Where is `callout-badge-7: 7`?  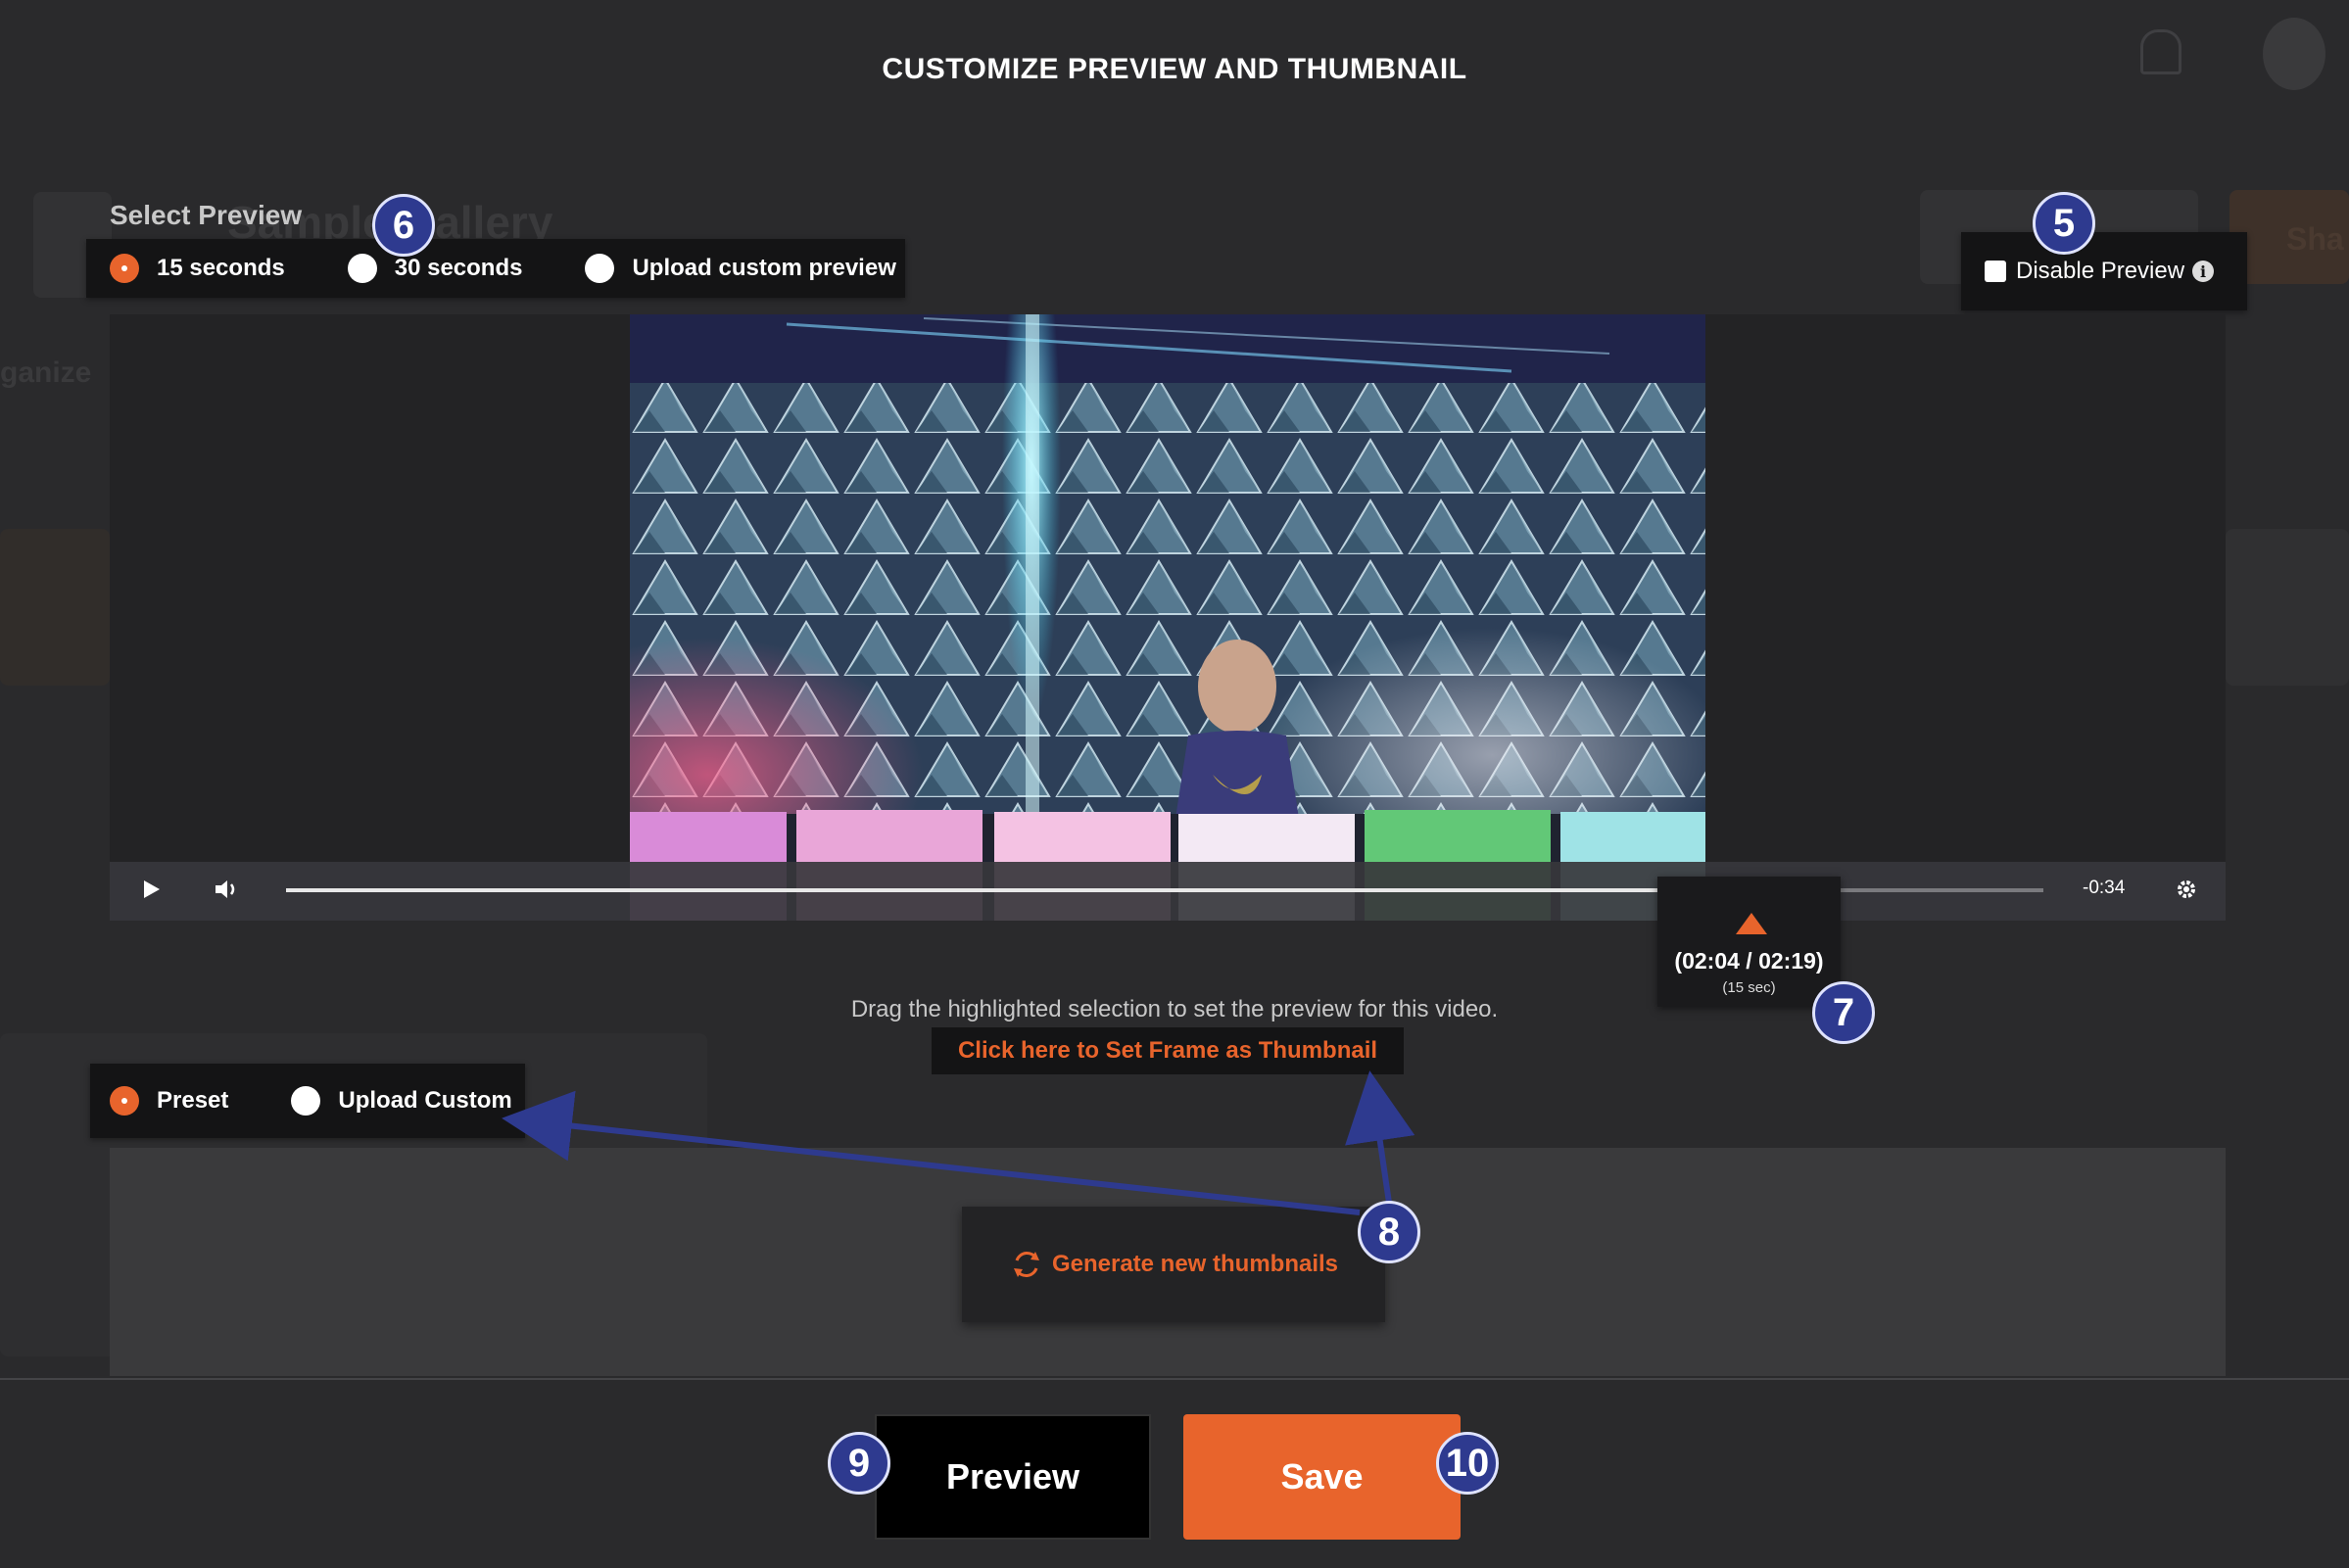
callout-badge-7: 7 is located at coordinates (1843, 1012).